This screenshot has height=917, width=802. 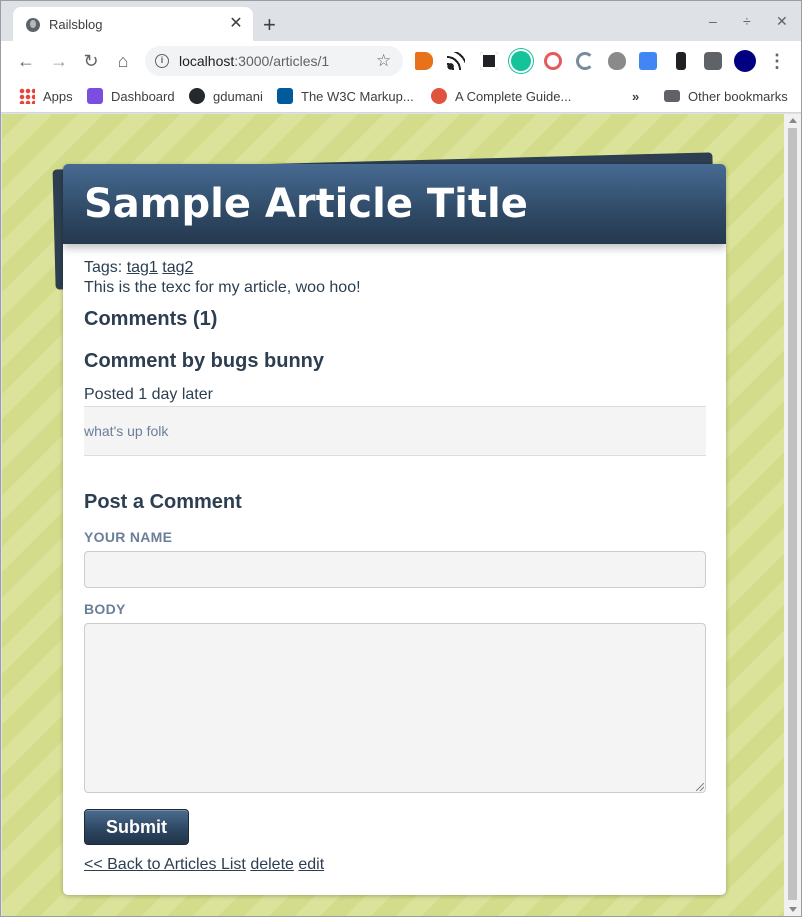 What do you see at coordinates (165, 864) in the screenshot?
I see `back-to-articles-link: << Back to Articles List` at bounding box center [165, 864].